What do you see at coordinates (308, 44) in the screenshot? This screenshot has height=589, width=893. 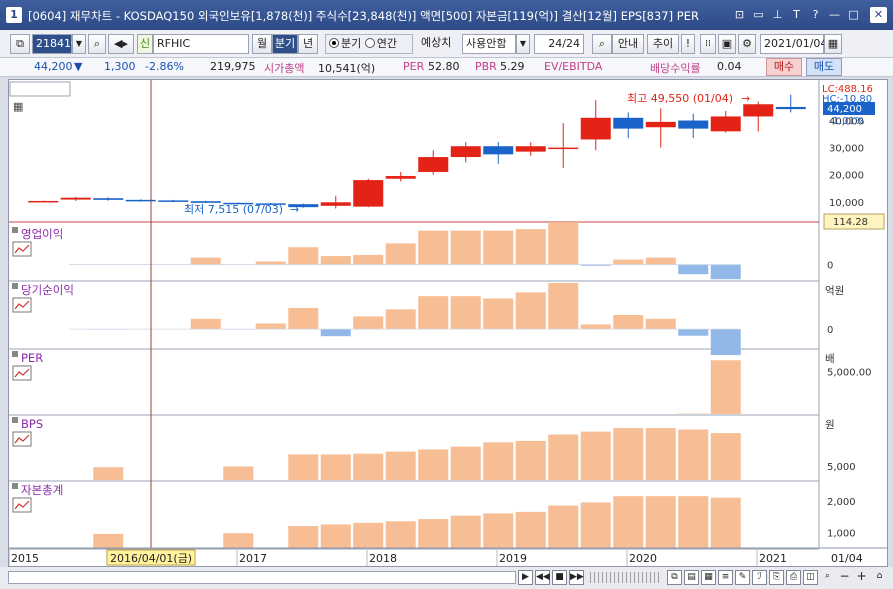 I see `period-year-button: 년` at bounding box center [308, 44].